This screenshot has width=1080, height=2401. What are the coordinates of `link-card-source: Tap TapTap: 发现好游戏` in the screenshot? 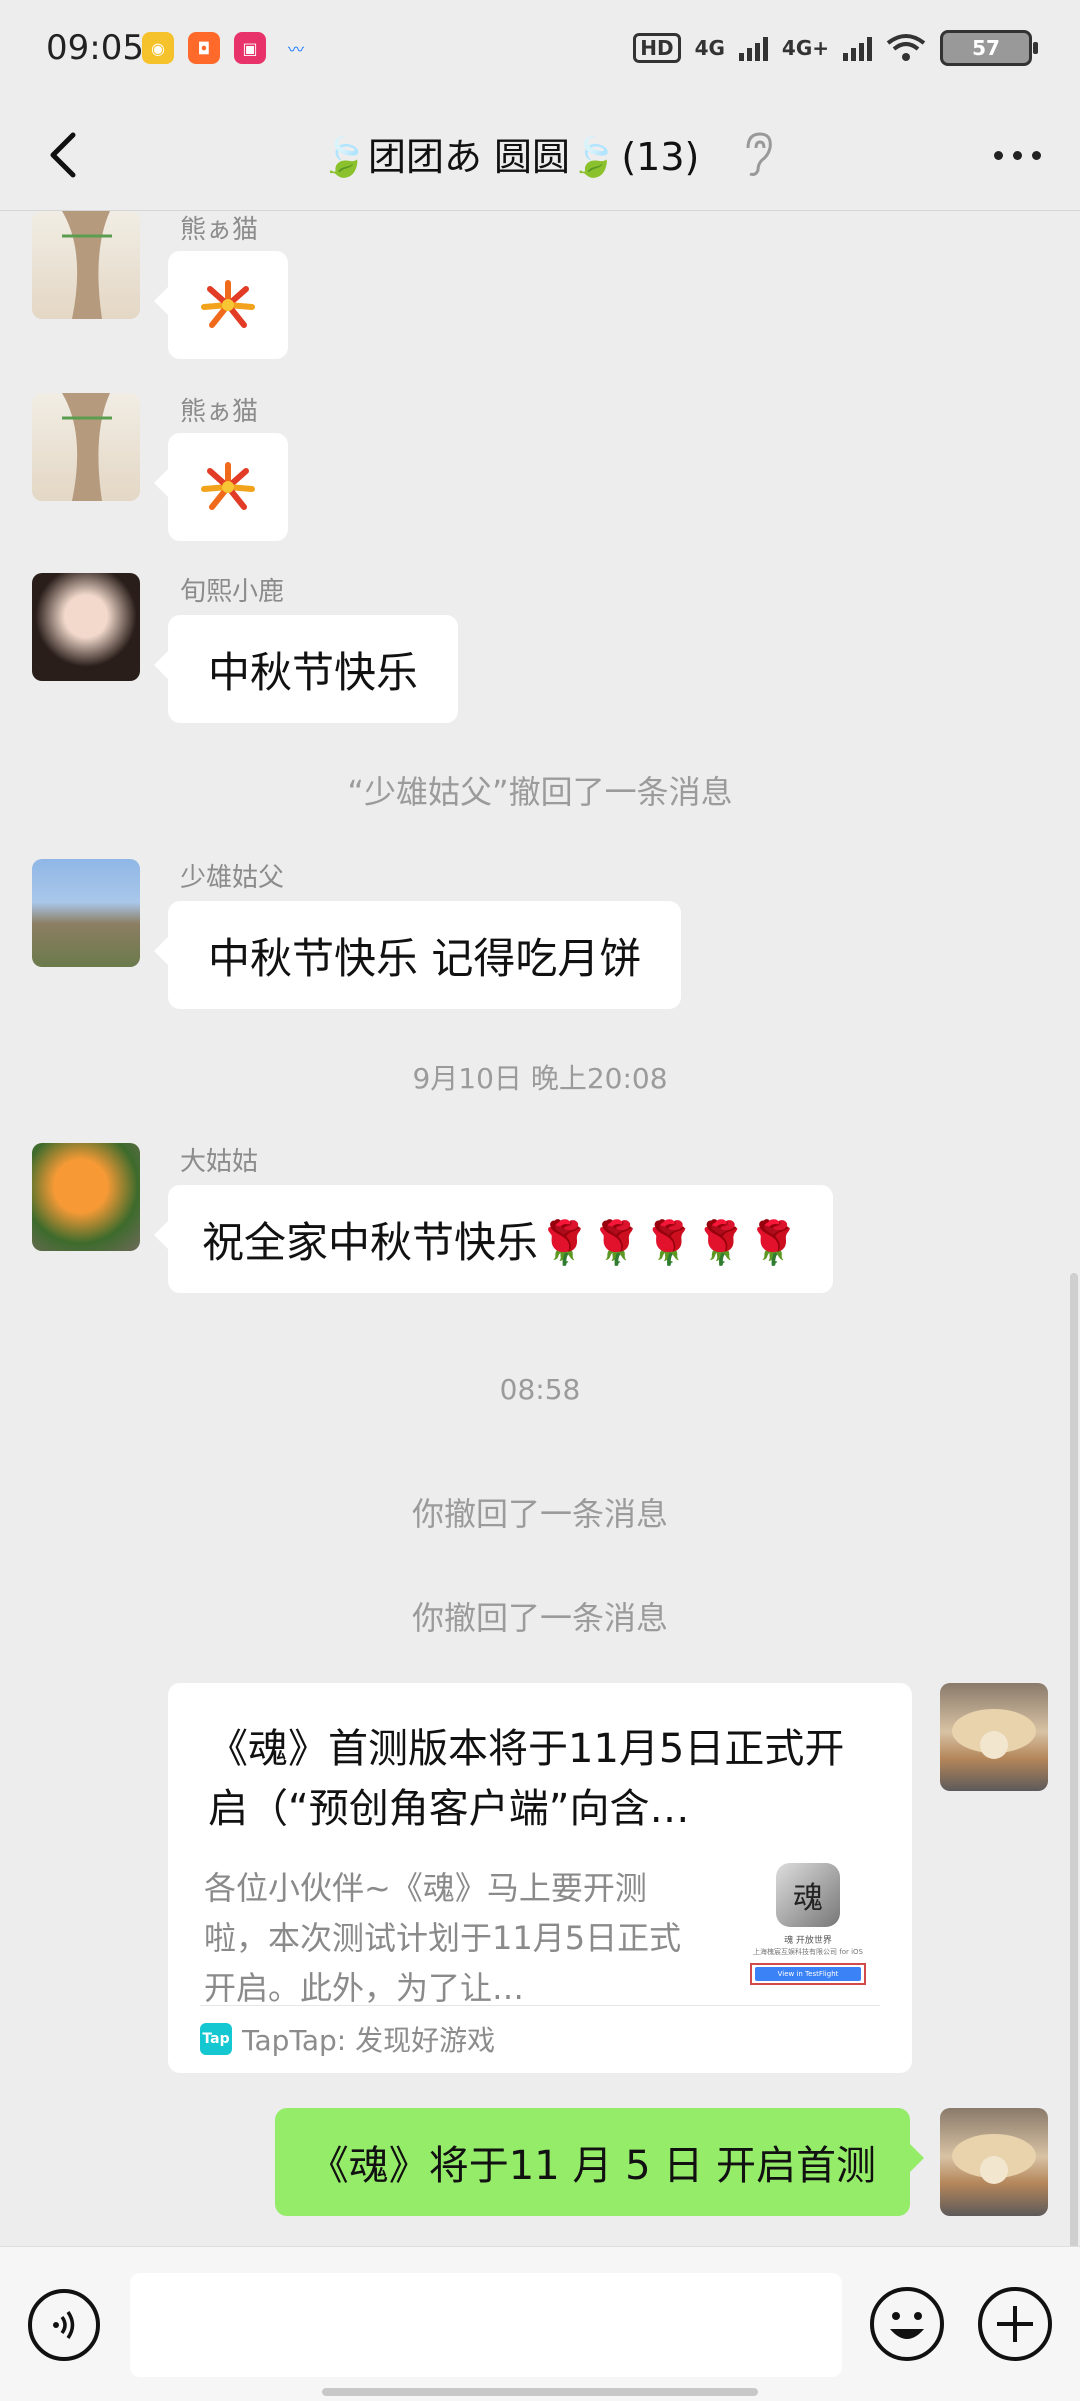 It's located at (347, 2039).